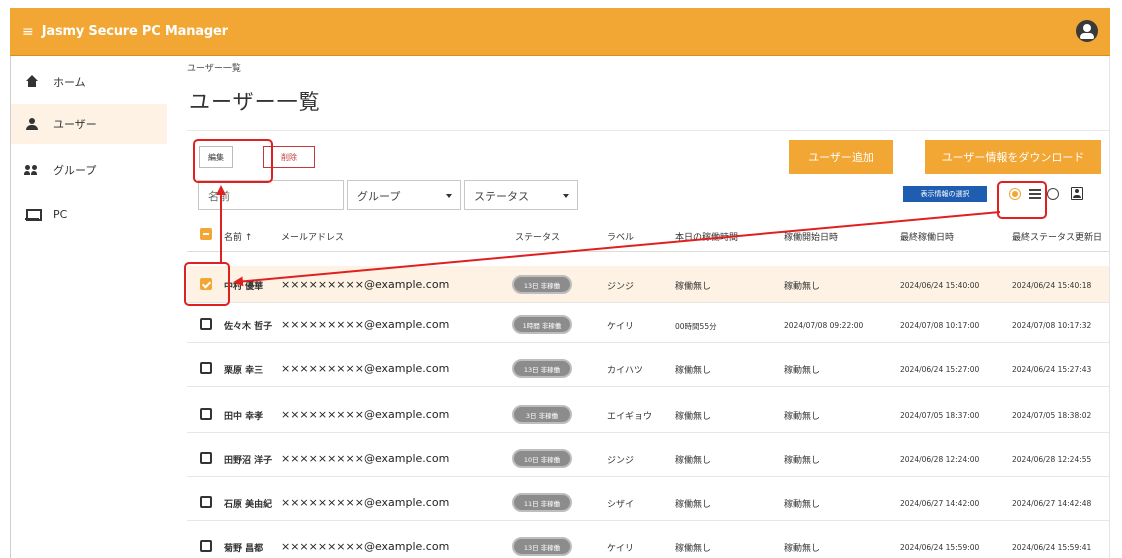  Describe the element at coordinates (312, 236) in the screenshot. I see `column-header-email: メールアドレス` at that location.